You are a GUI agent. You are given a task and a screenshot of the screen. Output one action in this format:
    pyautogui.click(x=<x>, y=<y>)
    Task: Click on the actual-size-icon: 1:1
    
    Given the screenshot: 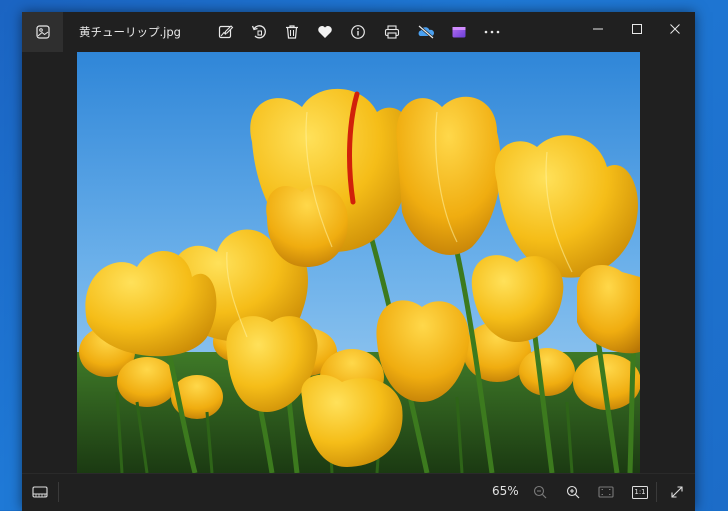 What is the action you would take?
    pyautogui.click(x=640, y=492)
    